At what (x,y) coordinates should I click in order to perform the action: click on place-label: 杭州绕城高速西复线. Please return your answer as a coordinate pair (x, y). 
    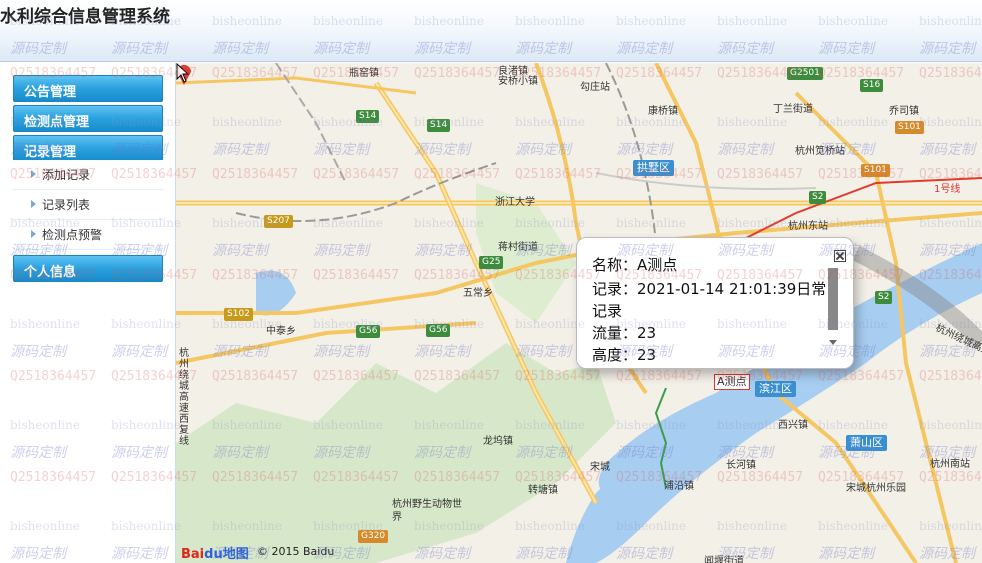
    Looking at the image, I should click on (184, 397).